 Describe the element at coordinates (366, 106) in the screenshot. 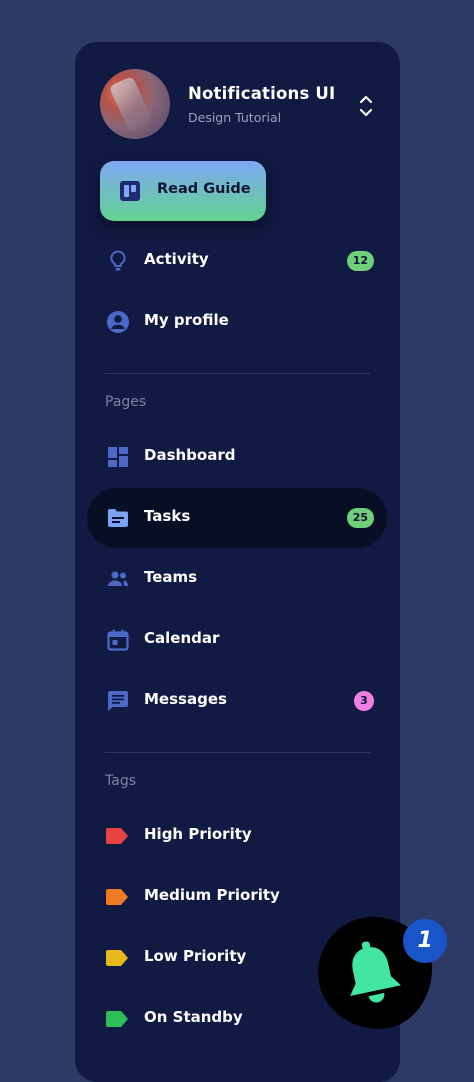

I see `chevron-up-down-icon` at that location.